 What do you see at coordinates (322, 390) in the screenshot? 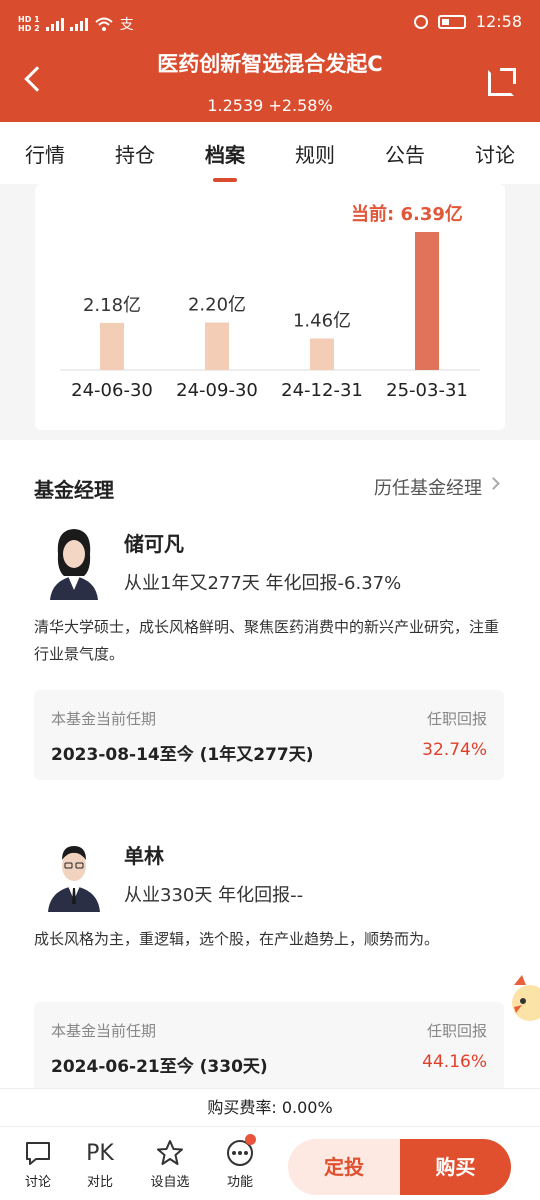
I see `x-tick-label: 24-12-31` at bounding box center [322, 390].